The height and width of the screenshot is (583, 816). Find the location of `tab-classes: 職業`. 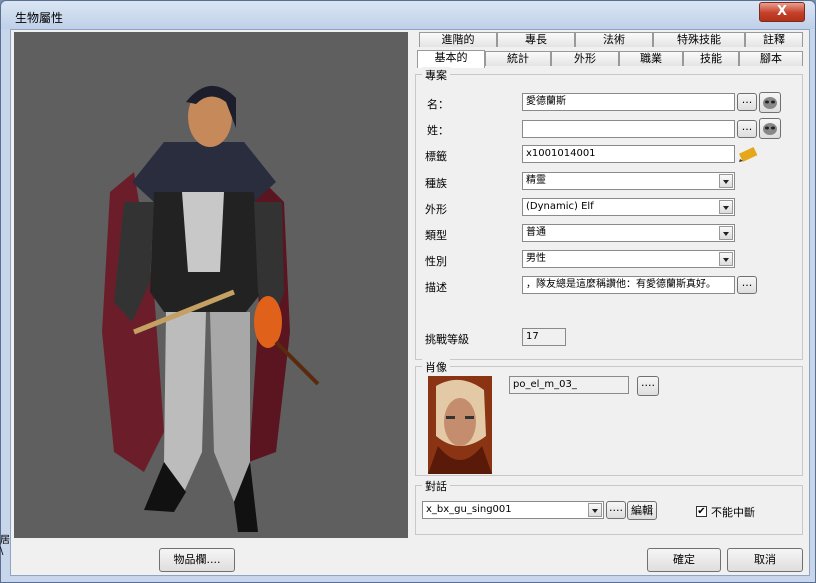

tab-classes: 職業 is located at coordinates (651, 58).